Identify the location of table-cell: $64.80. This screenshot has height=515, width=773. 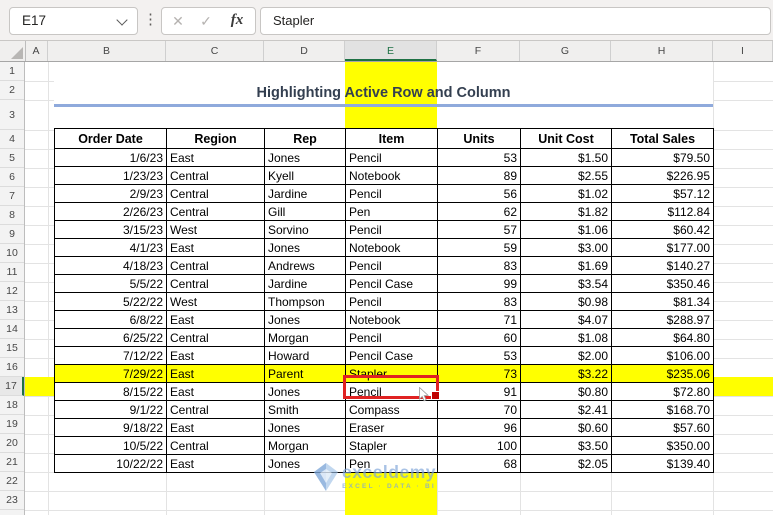
(662, 337).